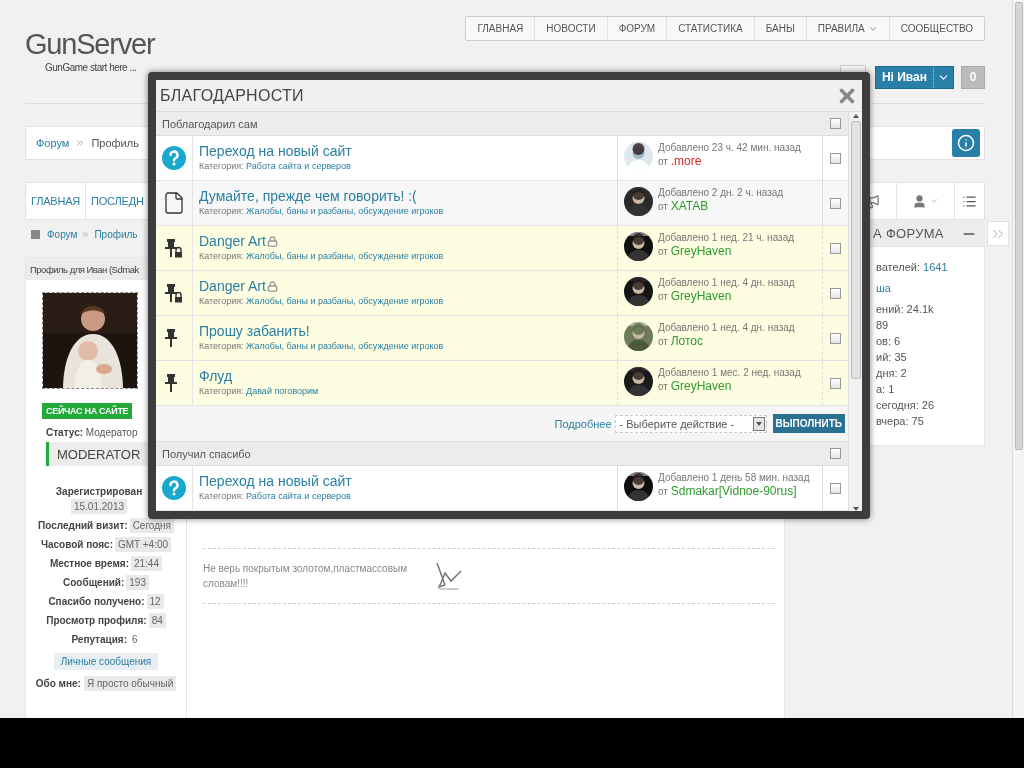 The width and height of the screenshot is (1024, 768). Describe the element at coordinates (570, 28) in the screenshot. I see `nav-link: НОВОСТИ` at that location.